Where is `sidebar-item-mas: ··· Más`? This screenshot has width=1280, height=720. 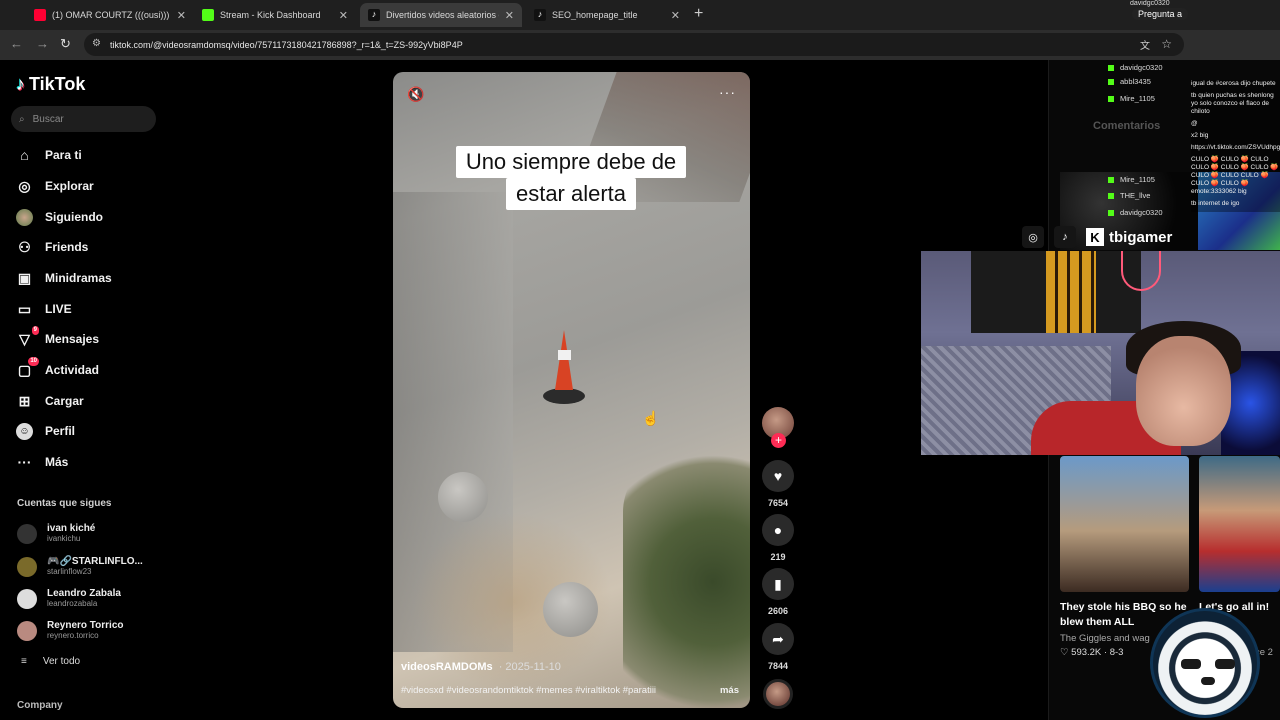 sidebar-item-mas: ··· Más is located at coordinates (42, 462).